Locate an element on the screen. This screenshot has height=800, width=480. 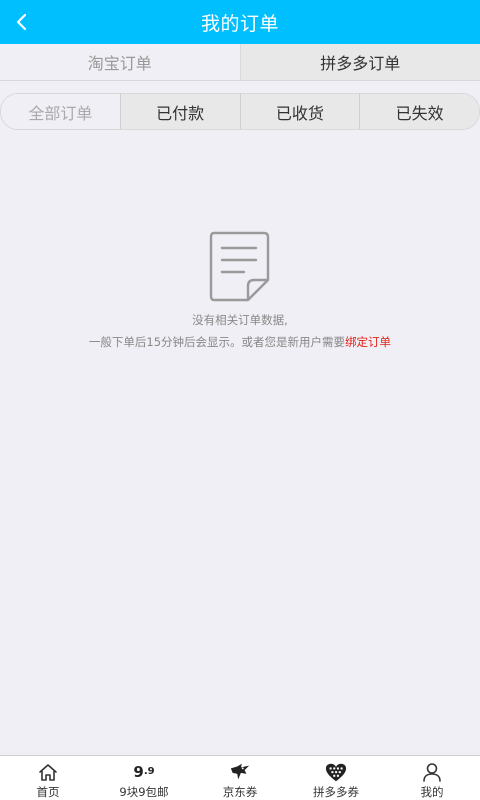
tab-pinduoduo-orders: 拼多多订单 is located at coordinates (360, 62).